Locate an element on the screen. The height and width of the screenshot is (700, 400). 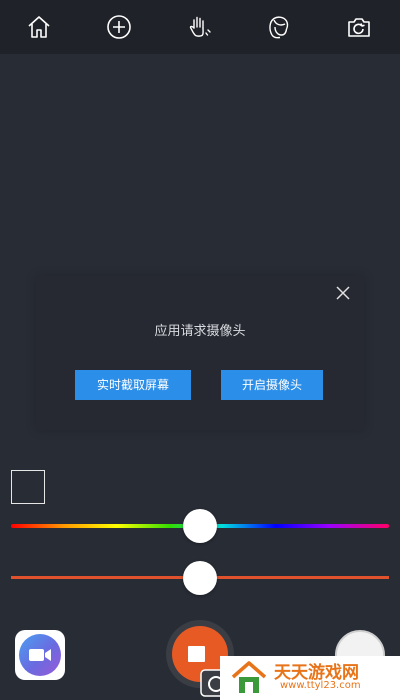
house-logo-icon is located at coordinates (249, 677).